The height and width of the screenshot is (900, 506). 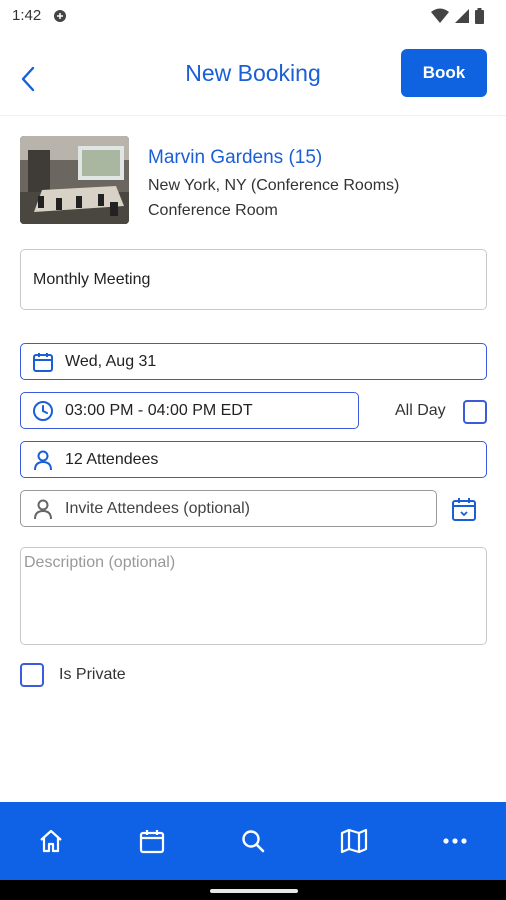 I want to click on all-day-label: All Day, so click(x=420, y=410).